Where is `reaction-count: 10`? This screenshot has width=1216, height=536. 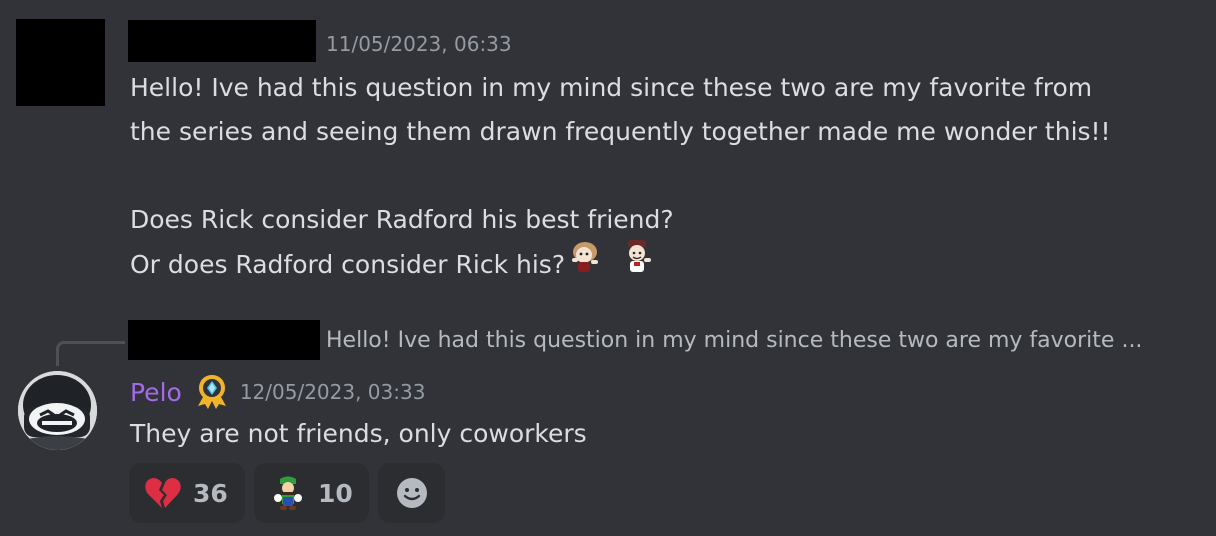
reaction-count: 10 is located at coordinates (335, 493).